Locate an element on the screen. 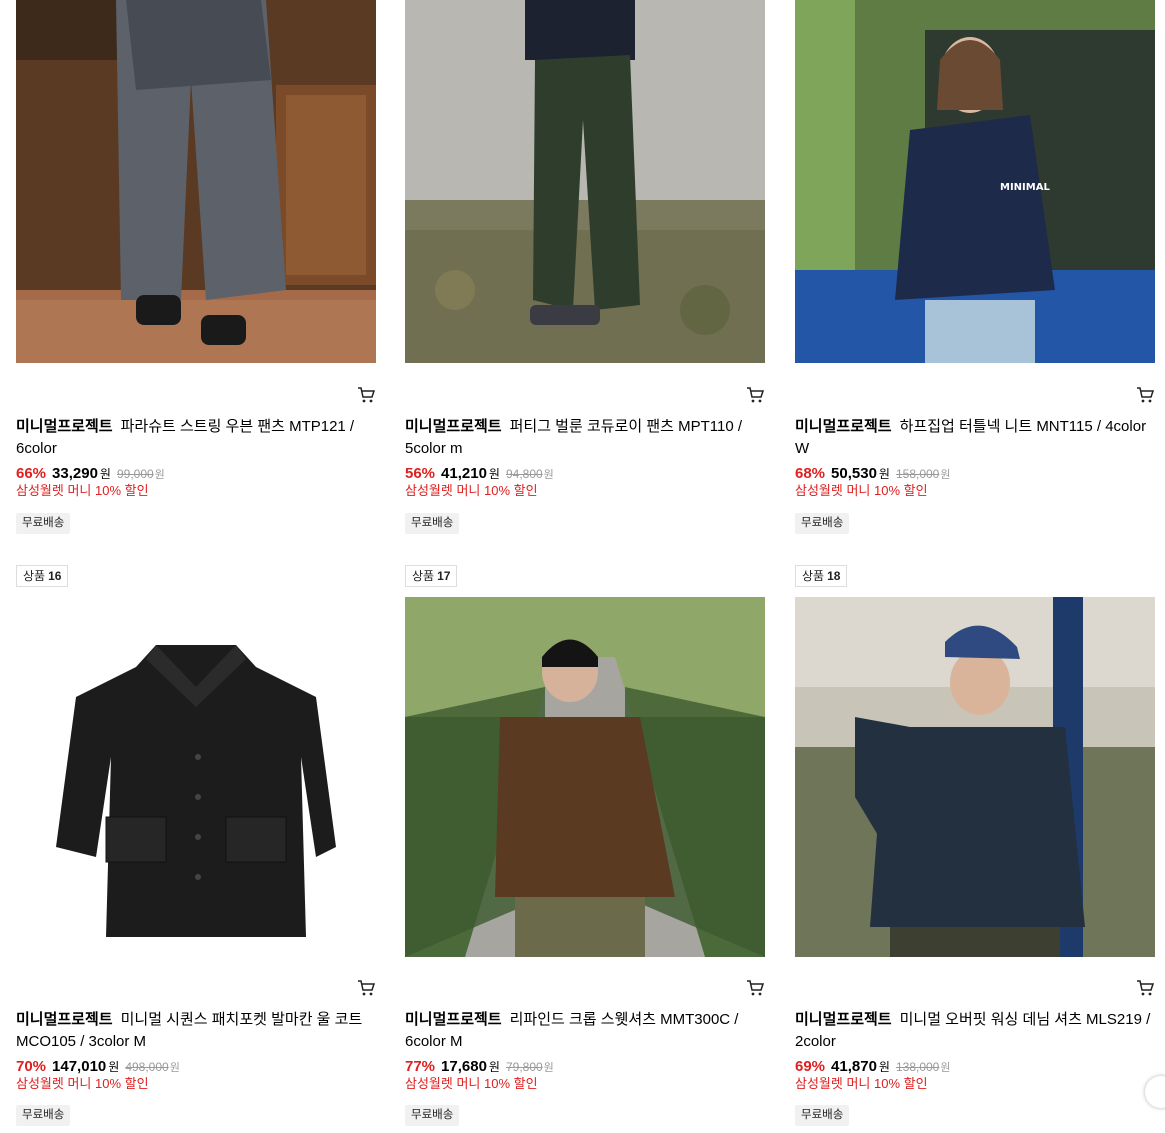  price-row: 69% 41,870 원 138,000원 is located at coordinates (872, 1067).